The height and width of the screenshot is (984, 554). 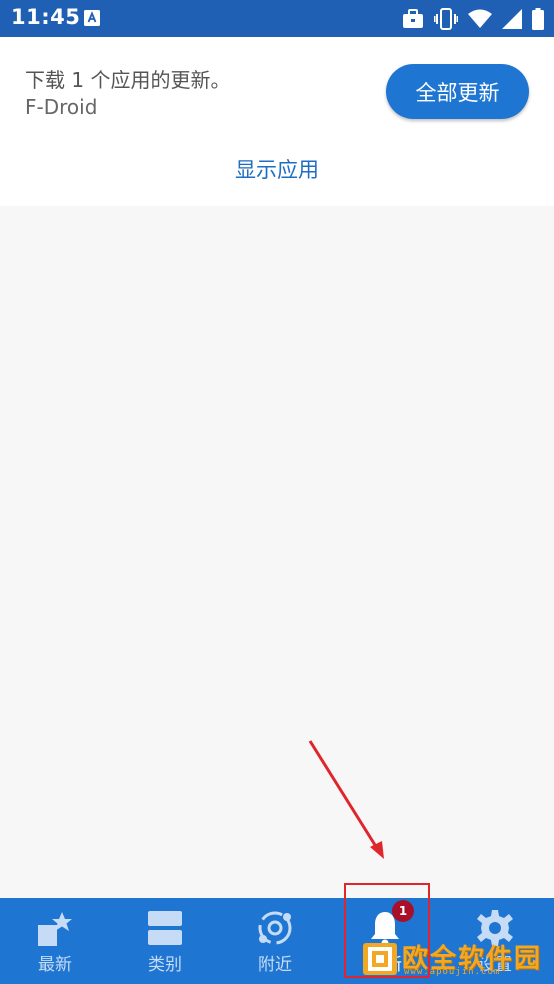 What do you see at coordinates (457, 91) in the screenshot?
I see `update-all-button: 全部更新` at bounding box center [457, 91].